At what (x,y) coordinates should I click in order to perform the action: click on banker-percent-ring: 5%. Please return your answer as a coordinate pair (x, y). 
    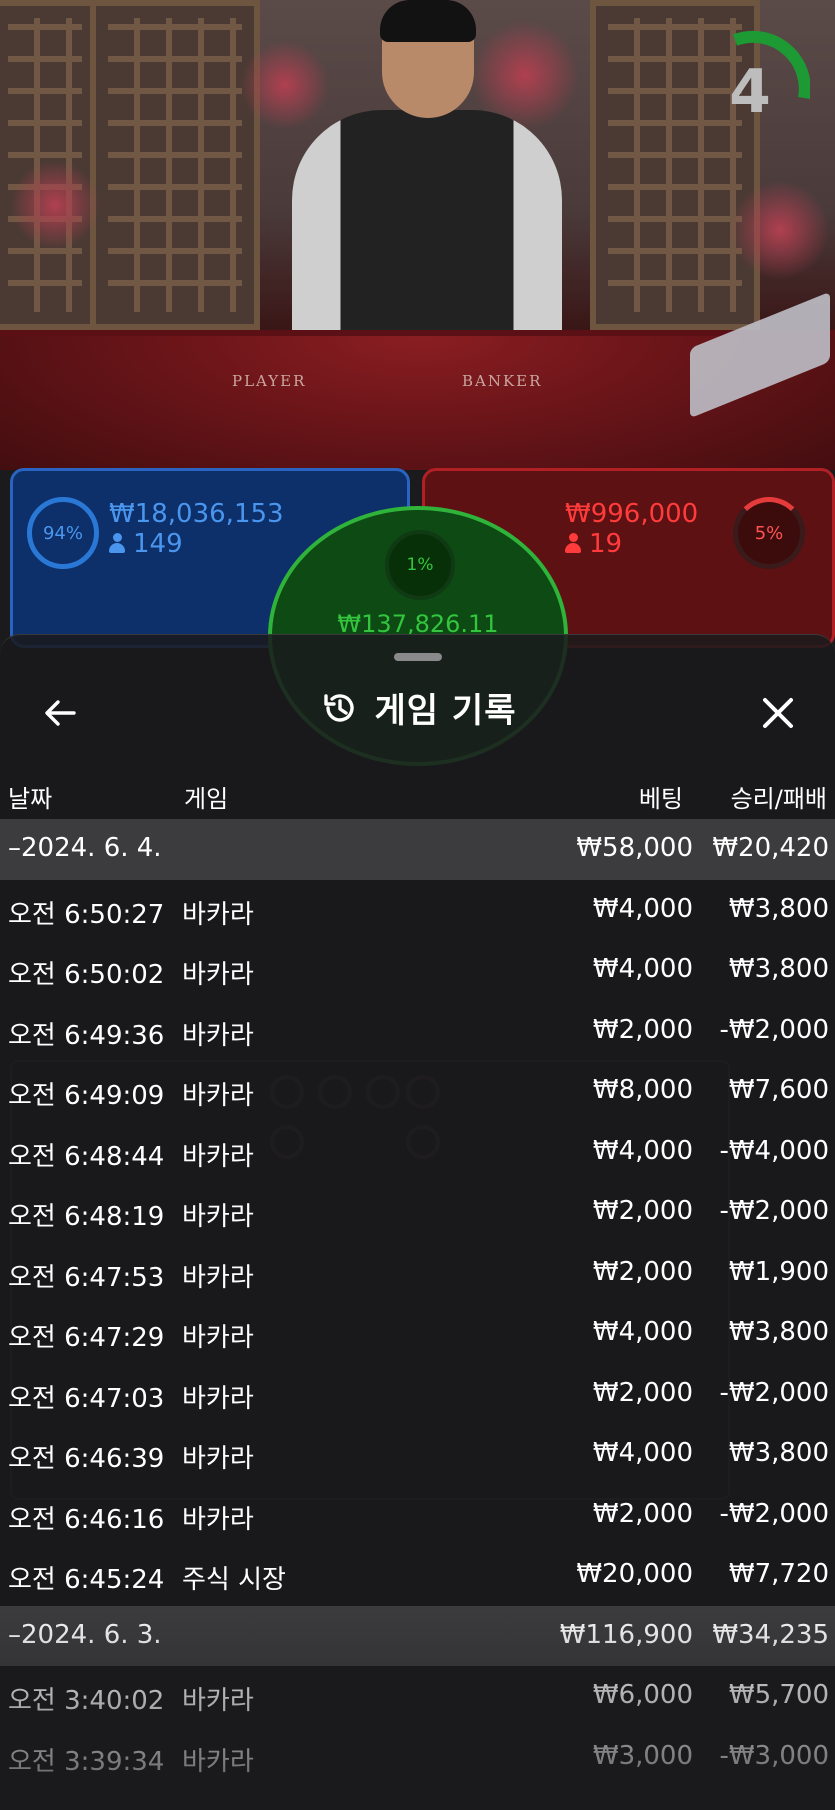
    Looking at the image, I should click on (769, 533).